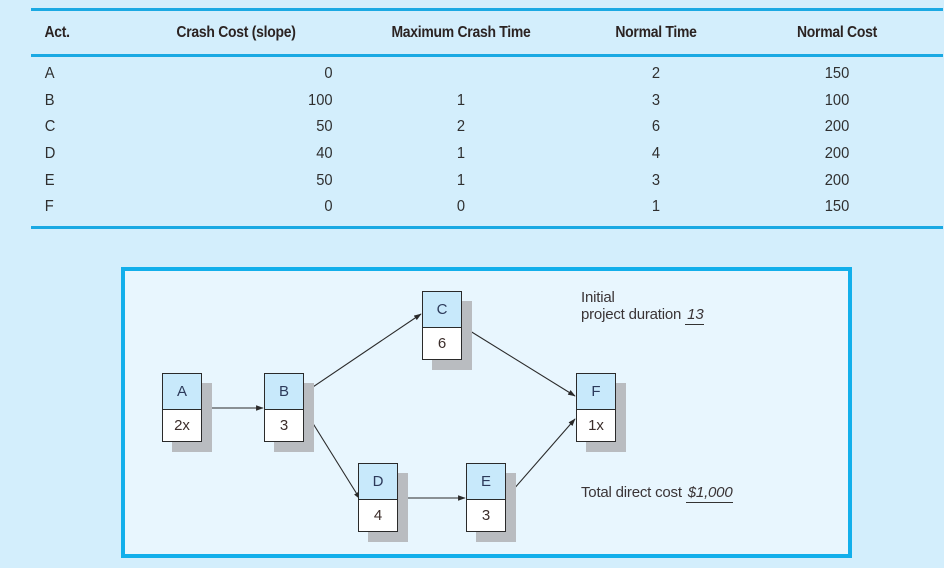 This screenshot has height=568, width=944. Describe the element at coordinates (50, 127) in the screenshot. I see `cell-act: C` at that location.